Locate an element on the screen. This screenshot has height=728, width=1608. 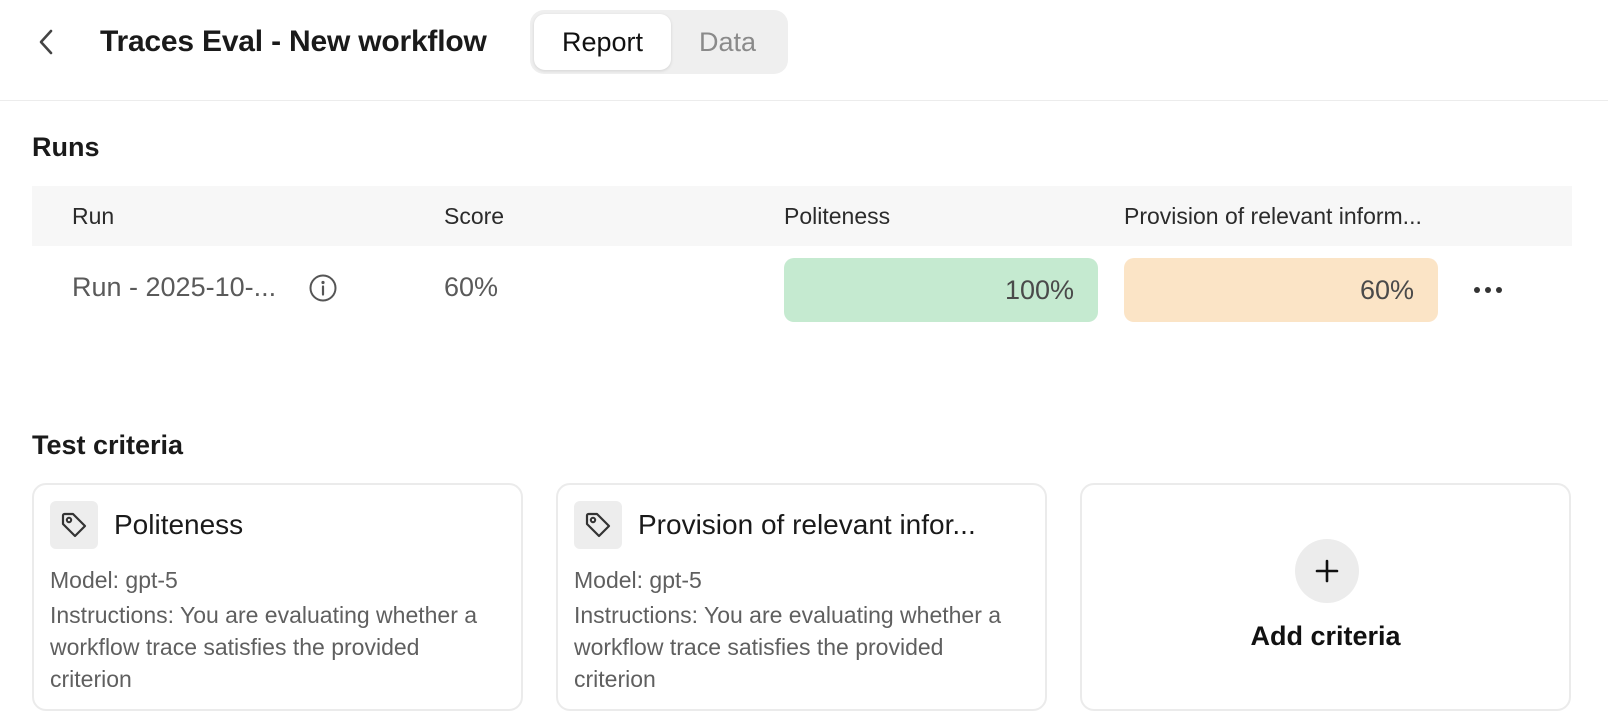
add-criteria-button: Add criteria is located at coordinates (1325, 597).